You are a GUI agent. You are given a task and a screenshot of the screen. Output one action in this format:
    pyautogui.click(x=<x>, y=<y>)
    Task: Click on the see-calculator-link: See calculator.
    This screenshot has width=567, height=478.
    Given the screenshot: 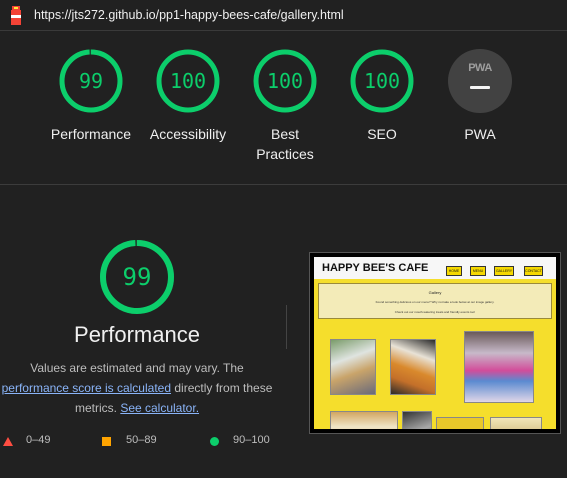 What is the action you would take?
    pyautogui.click(x=159, y=408)
    